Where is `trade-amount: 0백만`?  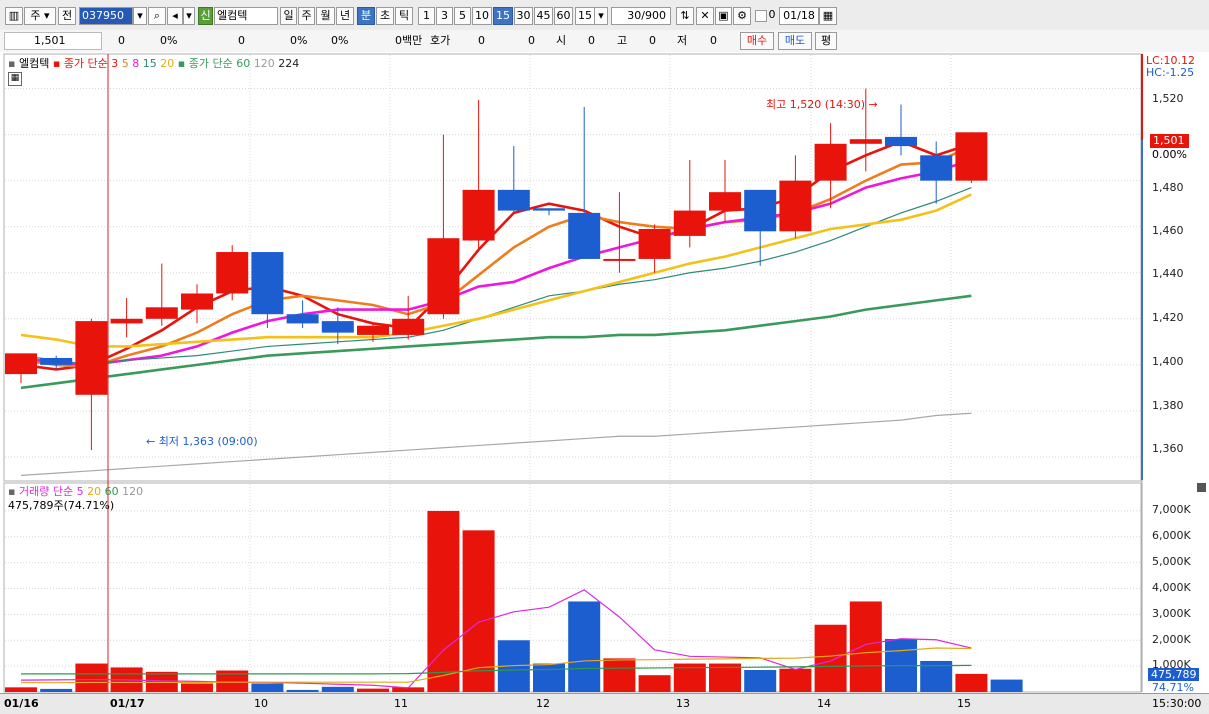
trade-amount: 0백만 is located at coordinates (409, 40).